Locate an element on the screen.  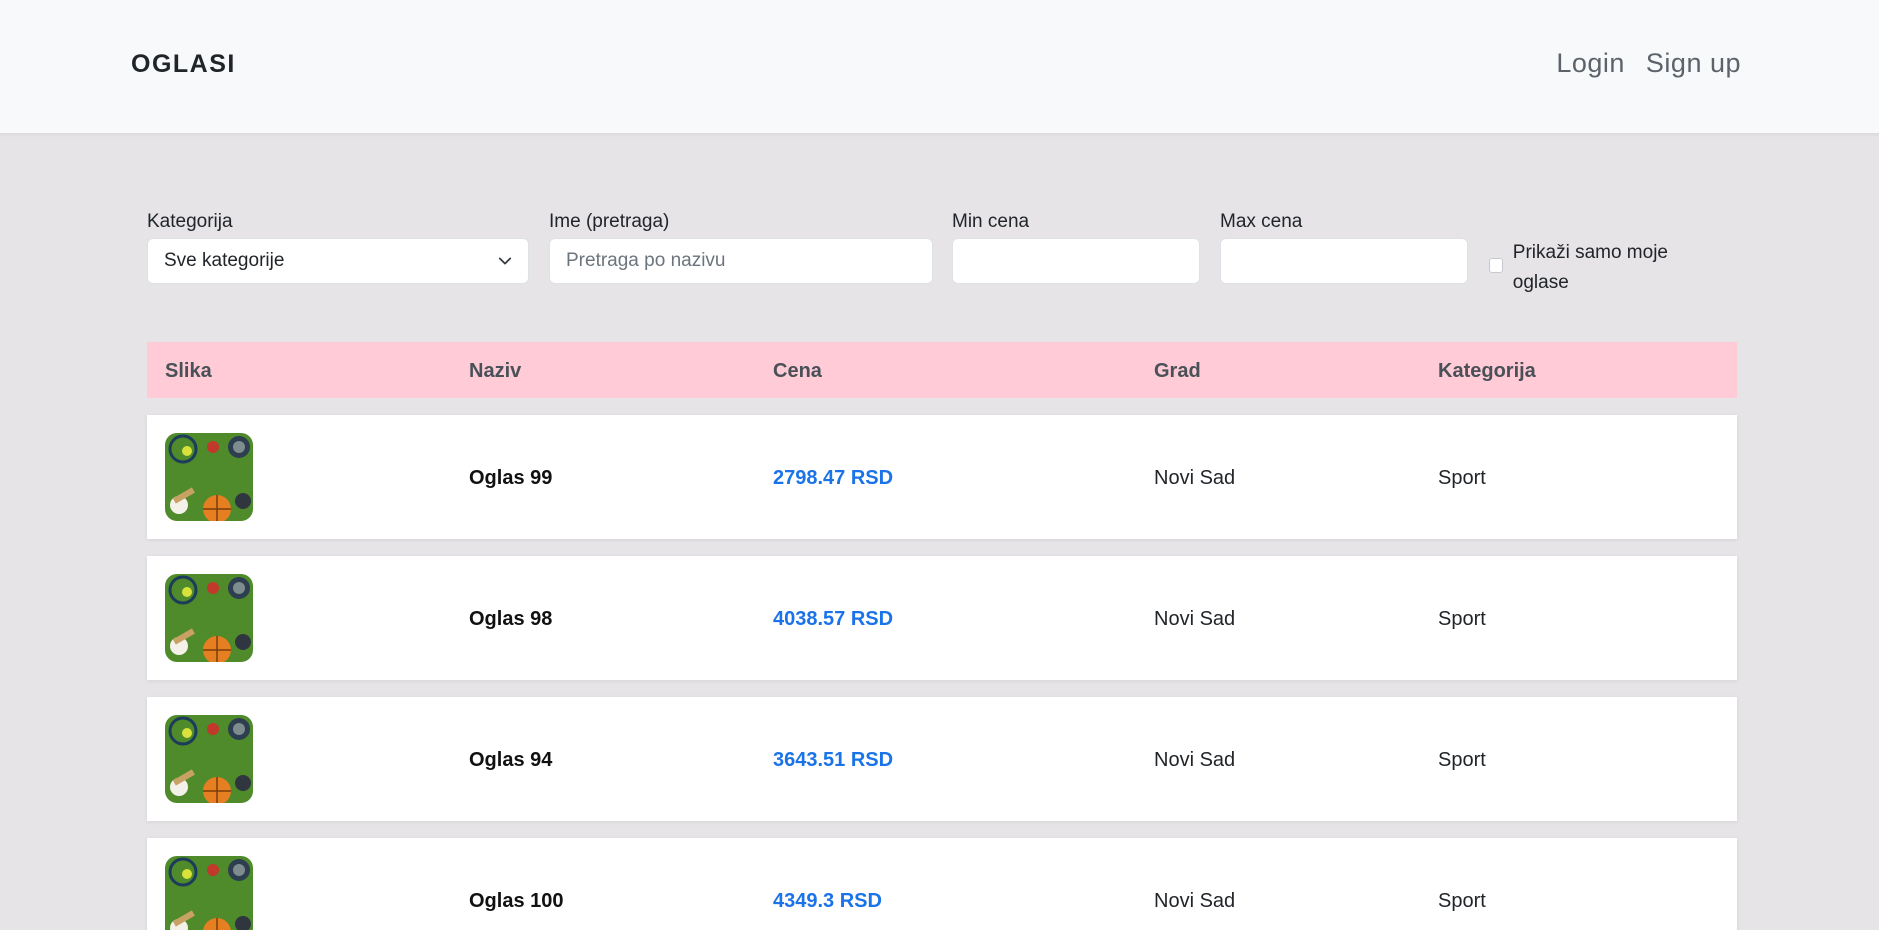
ad-name: Oglas 98 is located at coordinates (510, 619).